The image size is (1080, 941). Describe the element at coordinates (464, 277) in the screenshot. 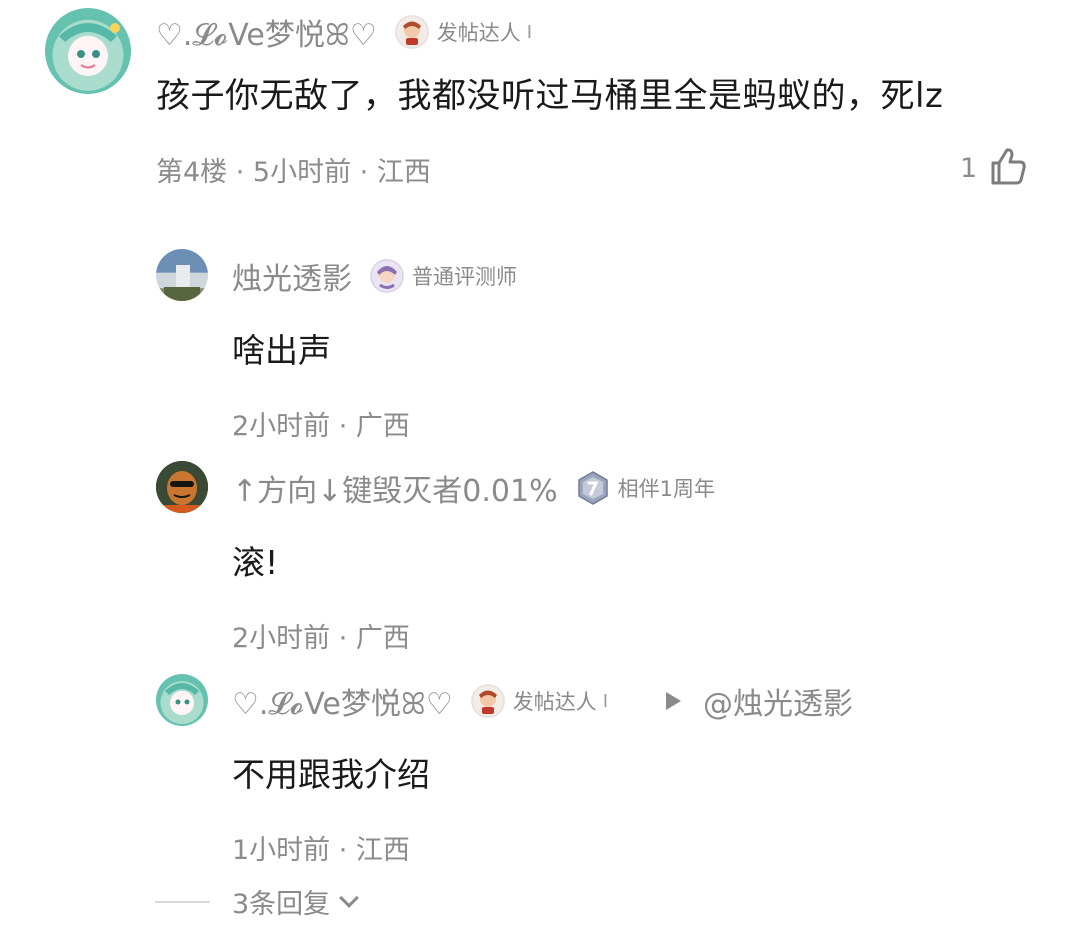

I see `badge-label: 普通评测师` at that location.